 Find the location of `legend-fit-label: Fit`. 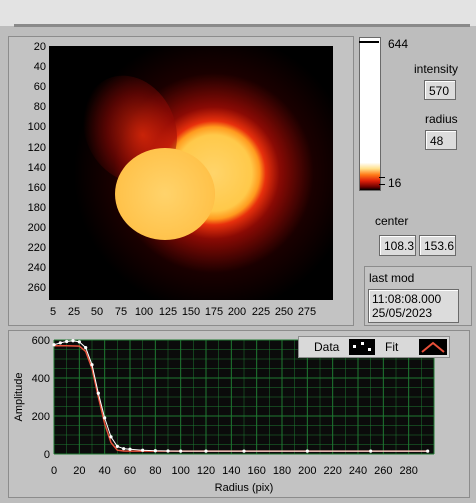

legend-fit-label: Fit is located at coordinates (392, 347).